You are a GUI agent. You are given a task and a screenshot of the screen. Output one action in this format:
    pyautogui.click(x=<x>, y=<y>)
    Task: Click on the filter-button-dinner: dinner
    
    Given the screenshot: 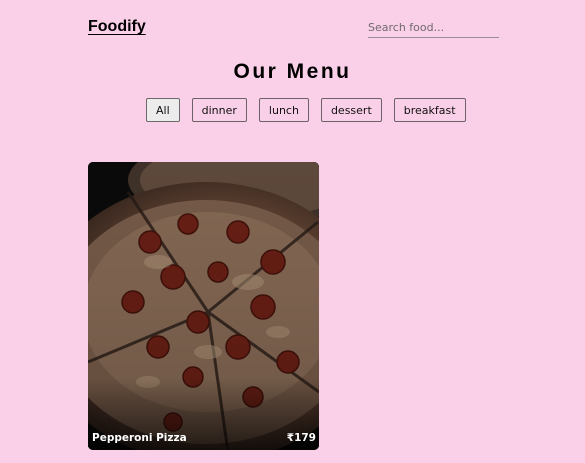 What is the action you would take?
    pyautogui.click(x=219, y=110)
    